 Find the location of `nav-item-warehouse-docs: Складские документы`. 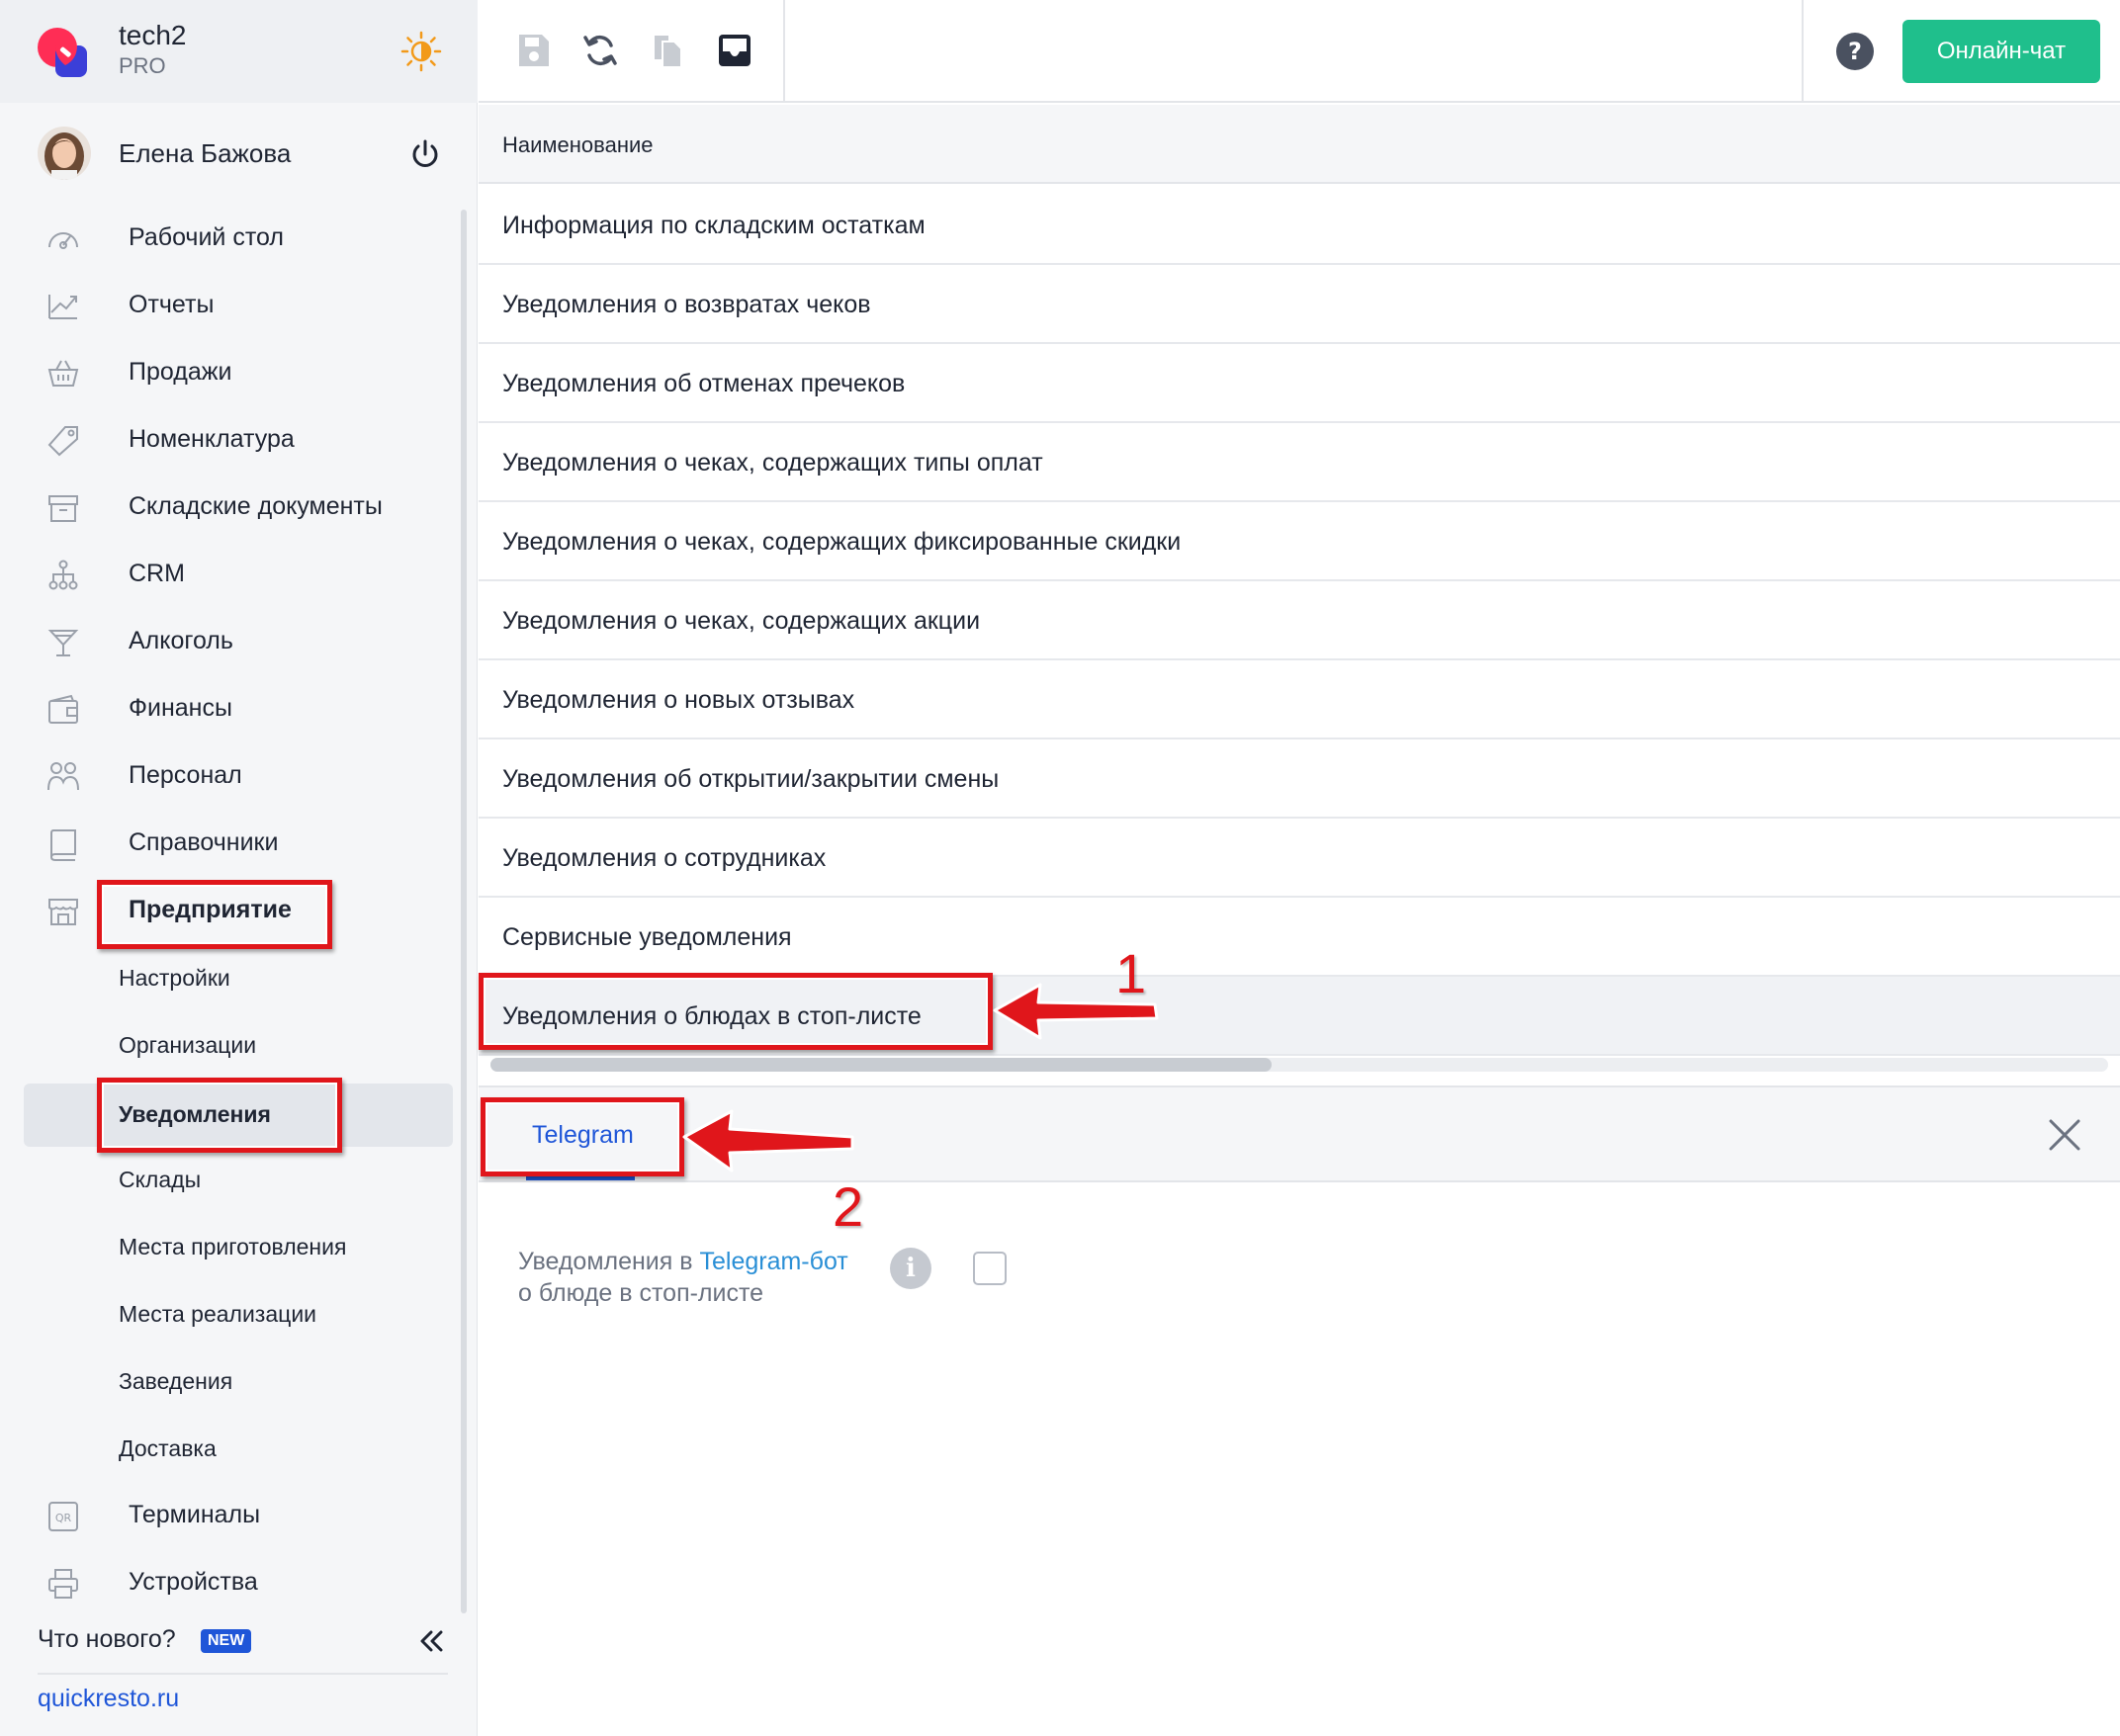

nav-item-warehouse-docs: Складские документы is located at coordinates (232, 506).